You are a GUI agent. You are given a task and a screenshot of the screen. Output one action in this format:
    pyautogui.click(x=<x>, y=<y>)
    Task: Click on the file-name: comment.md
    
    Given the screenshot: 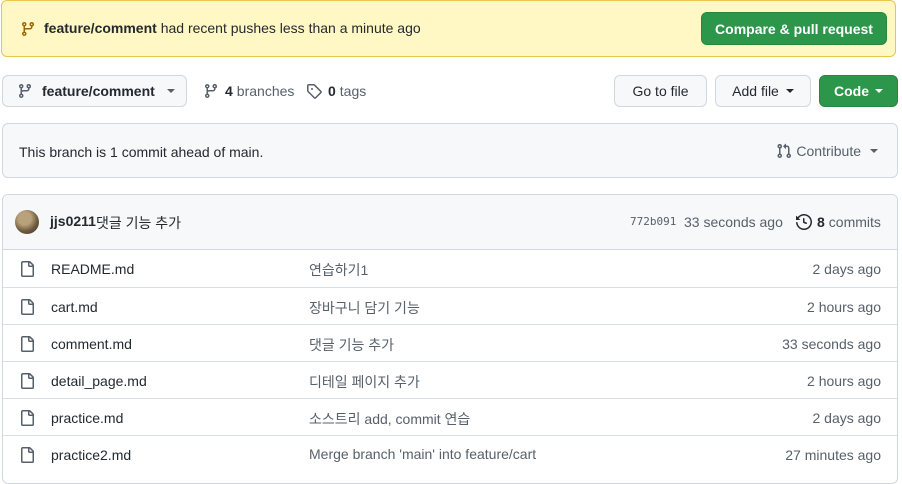 What is the action you would take?
    pyautogui.click(x=91, y=344)
    